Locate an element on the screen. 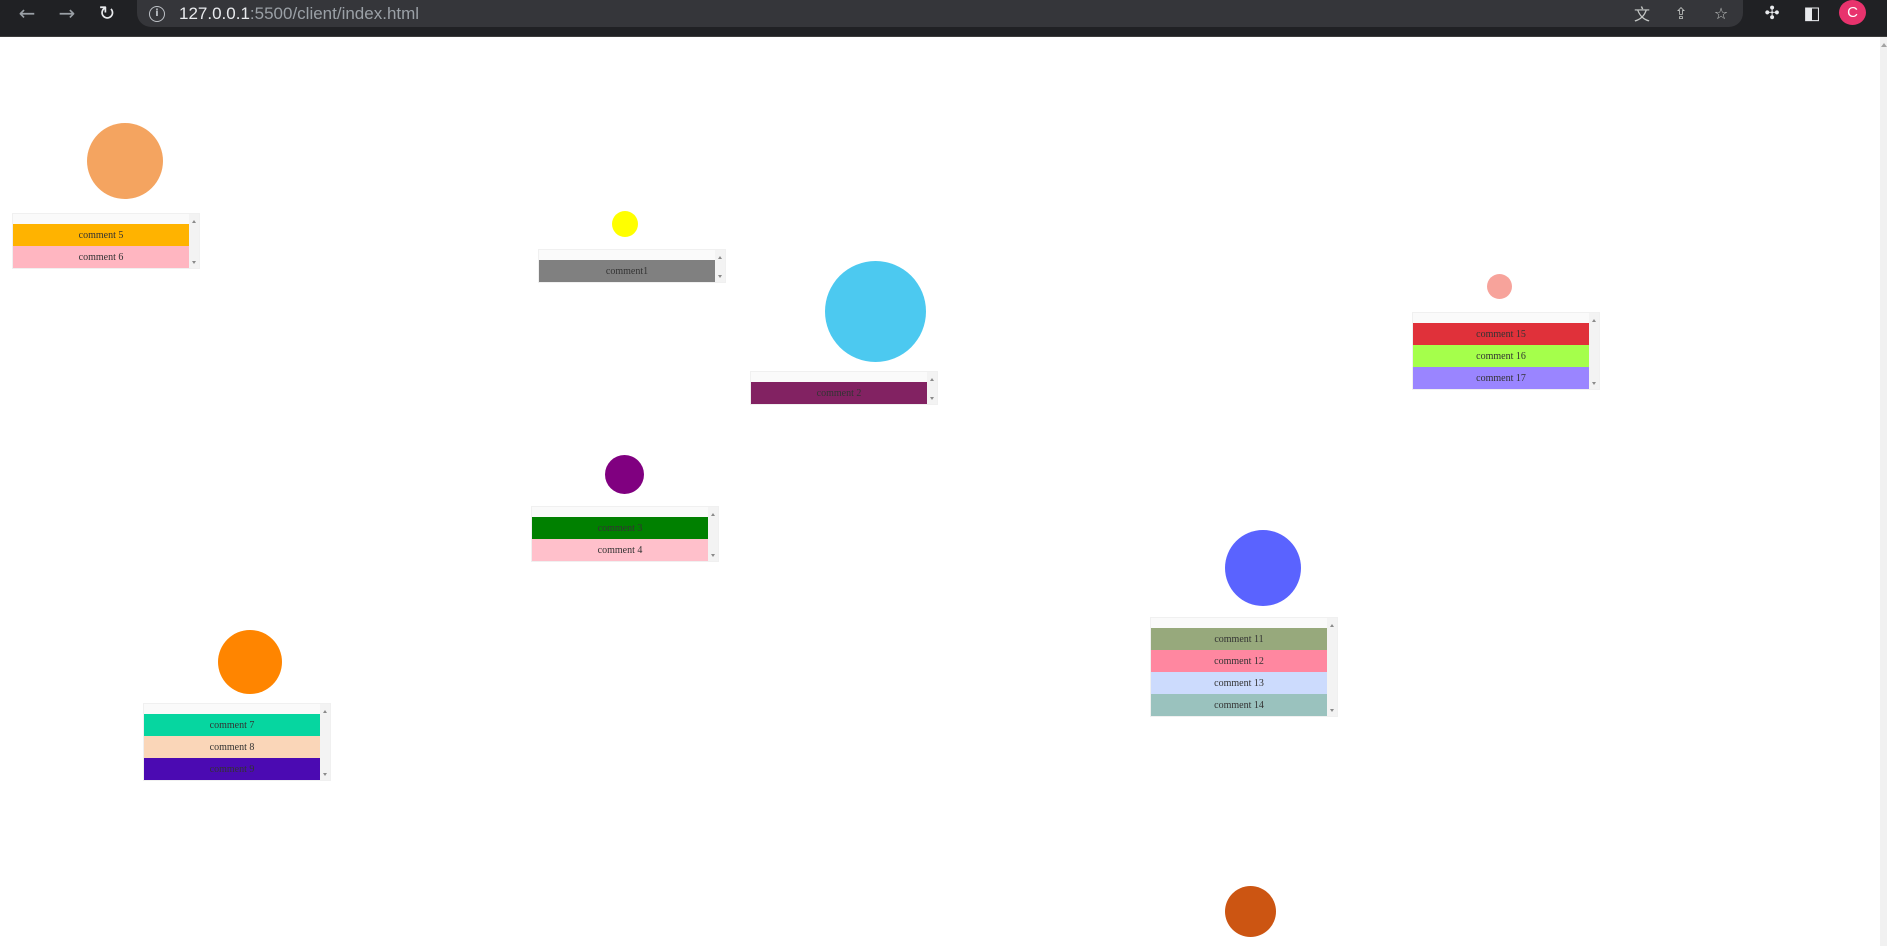  orange-circle is located at coordinates (250, 662).